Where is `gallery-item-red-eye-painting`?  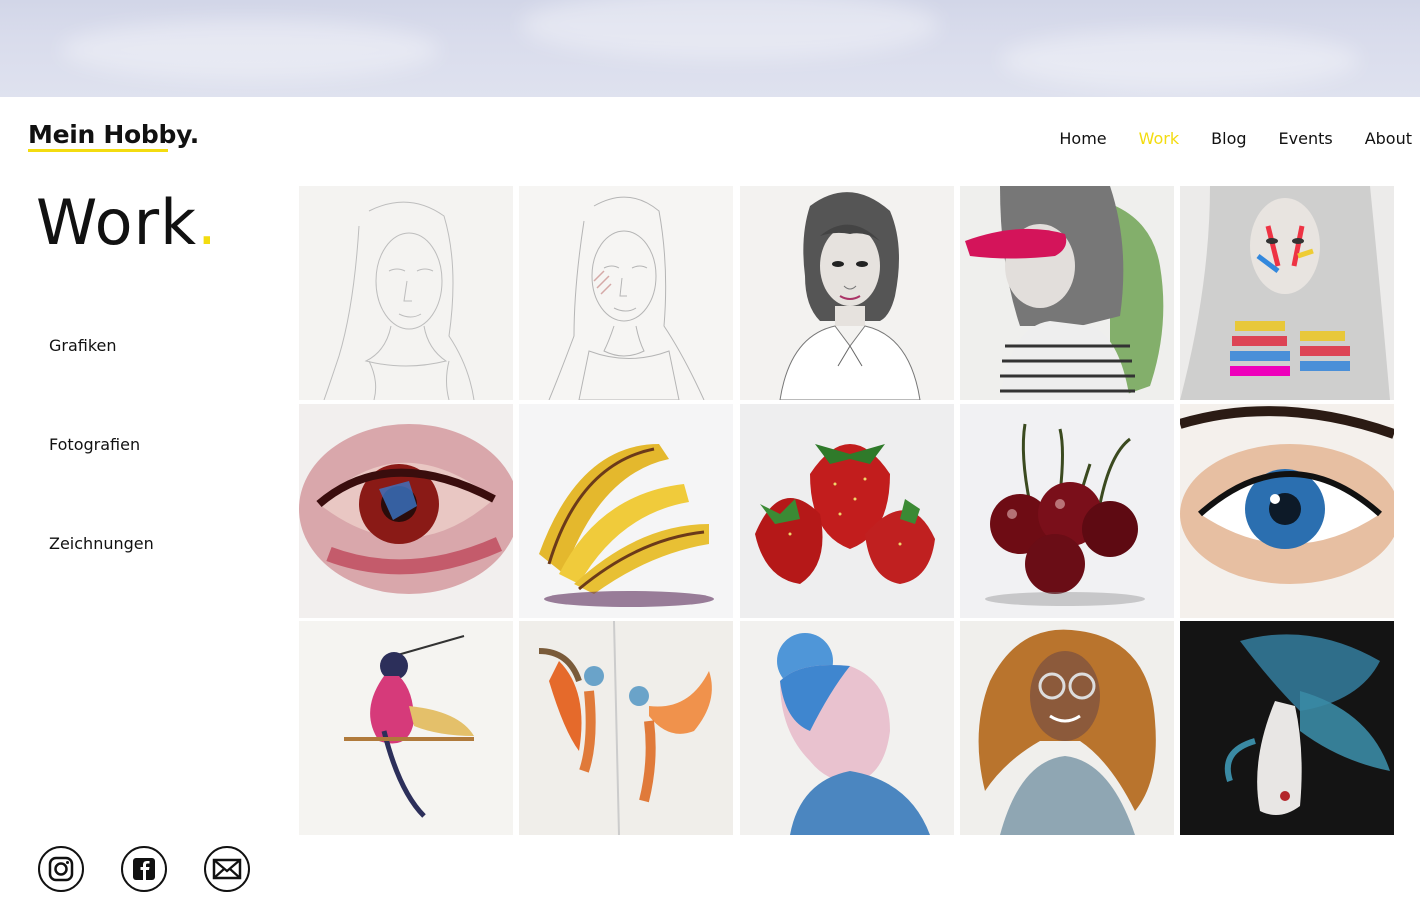
gallery-item-red-eye-painting is located at coordinates (406, 511).